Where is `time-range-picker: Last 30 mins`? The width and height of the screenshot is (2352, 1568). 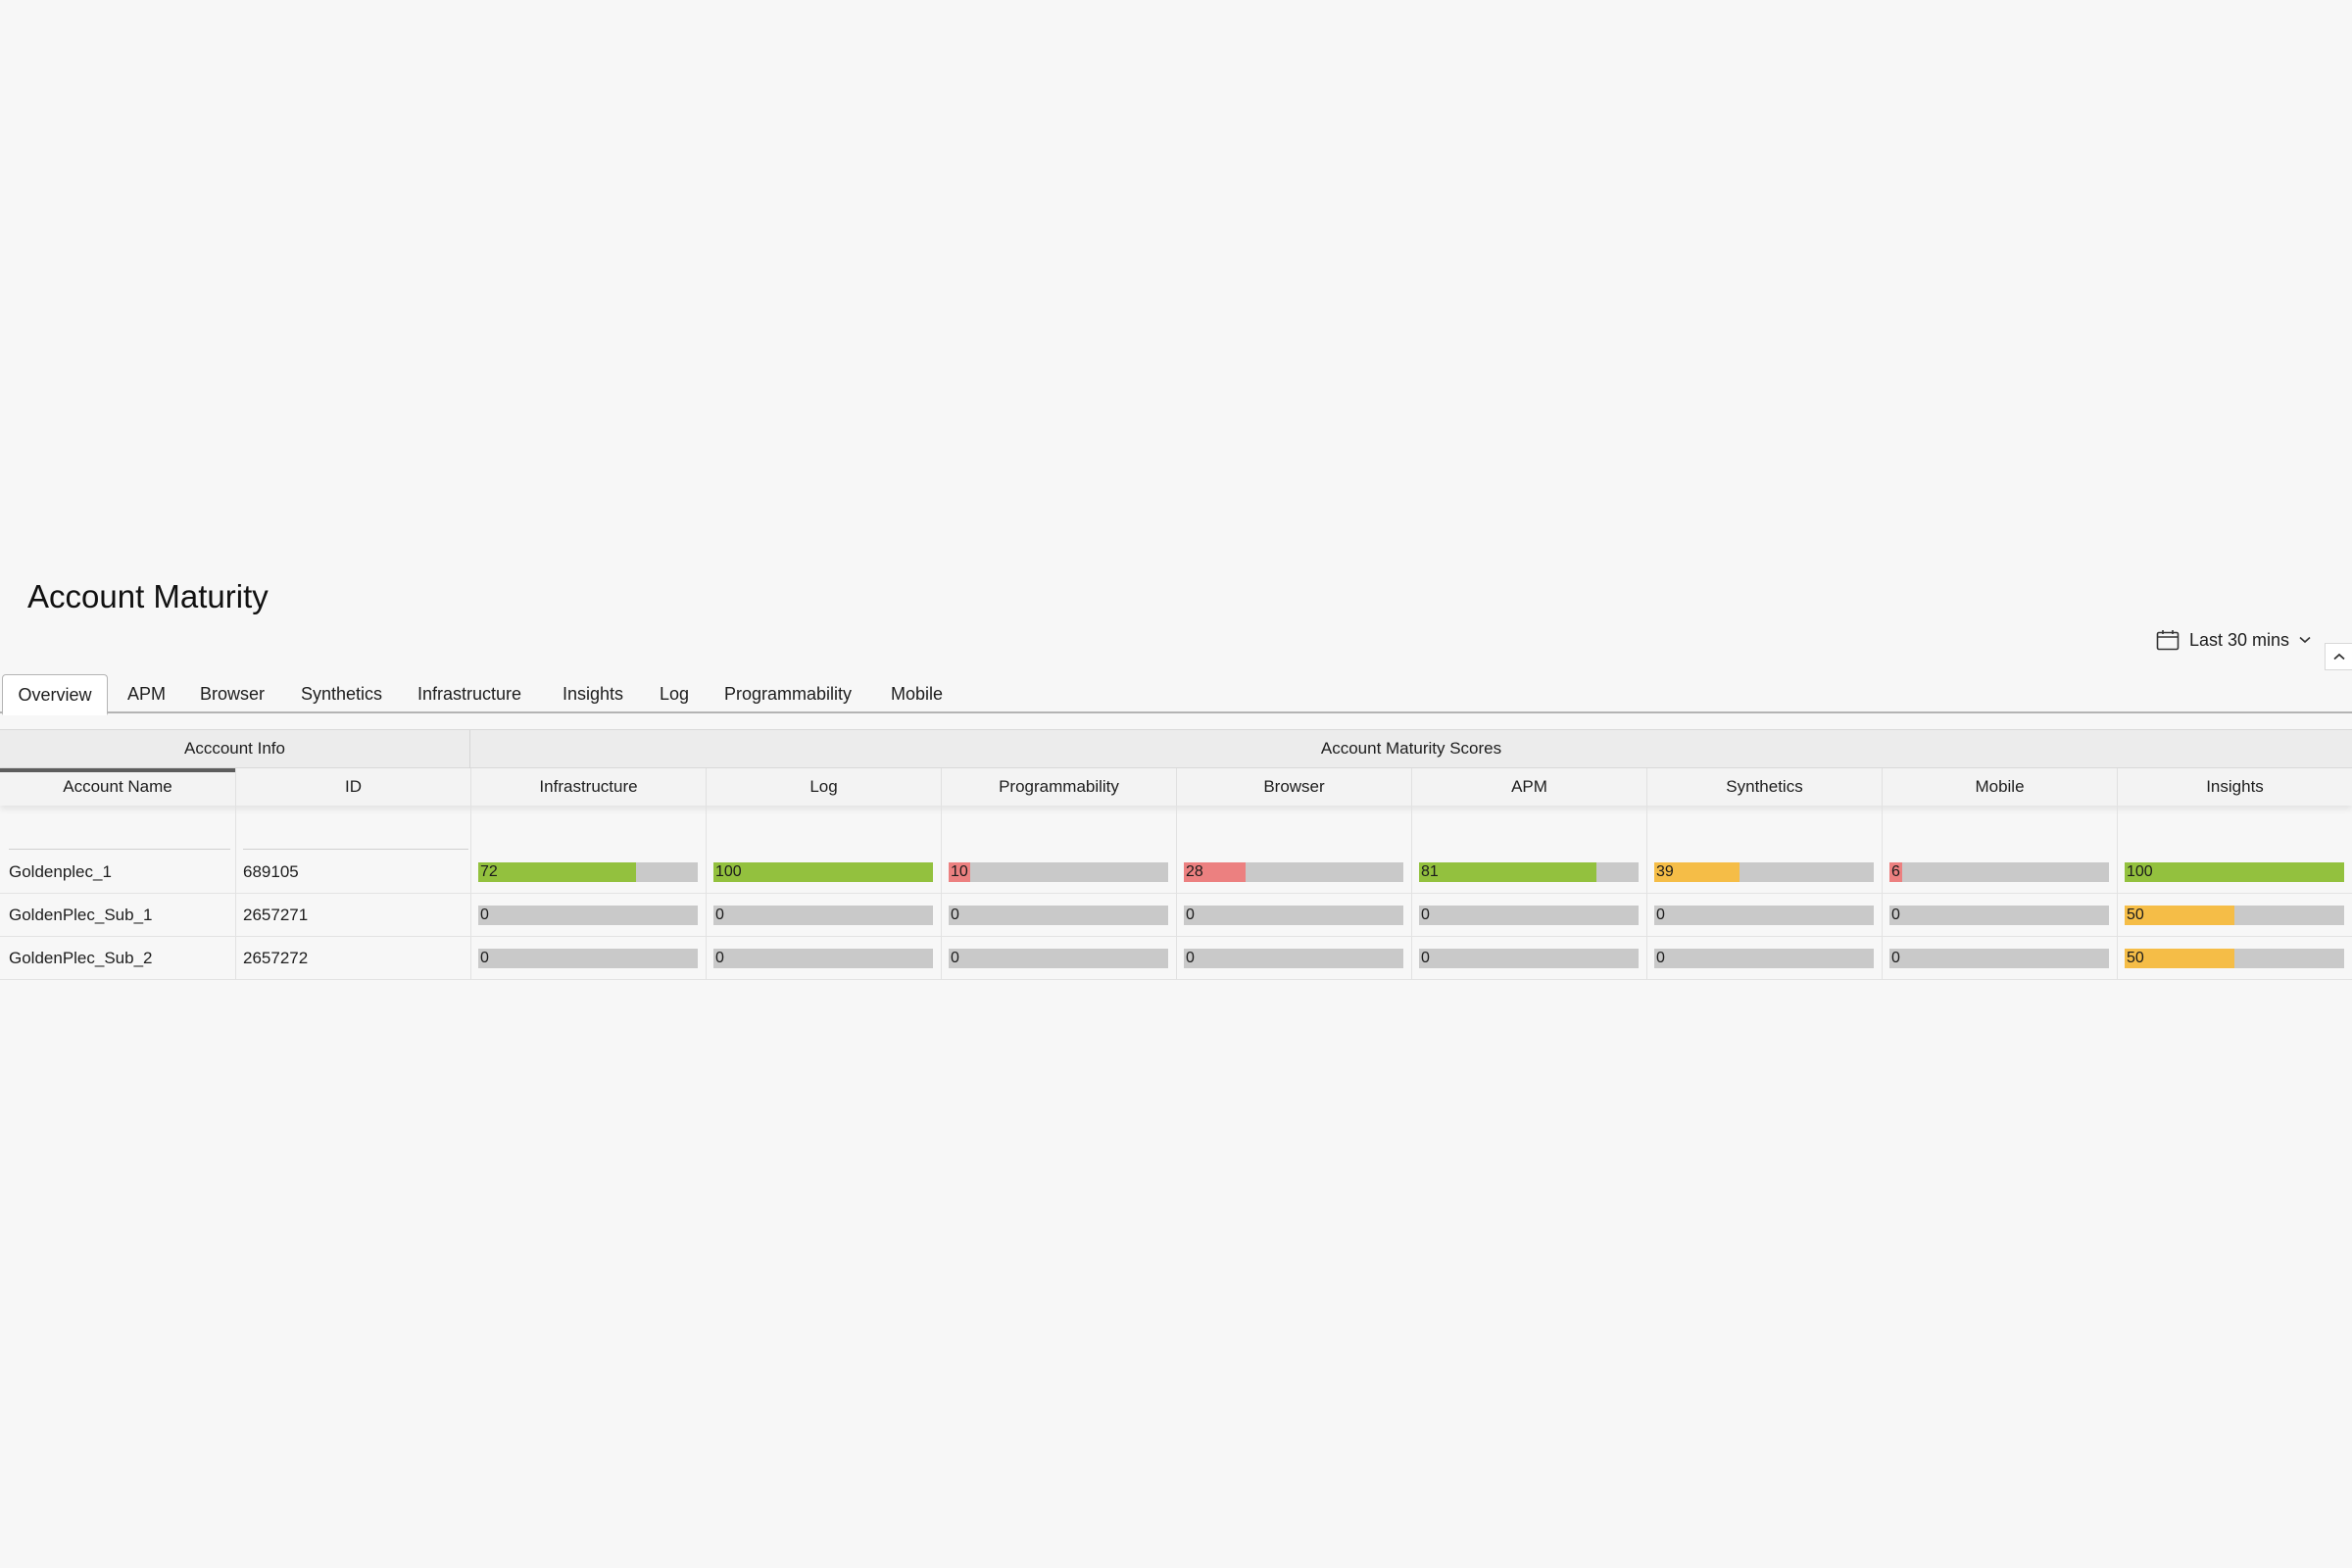
time-range-picker: Last 30 mins is located at coordinates (2233, 640).